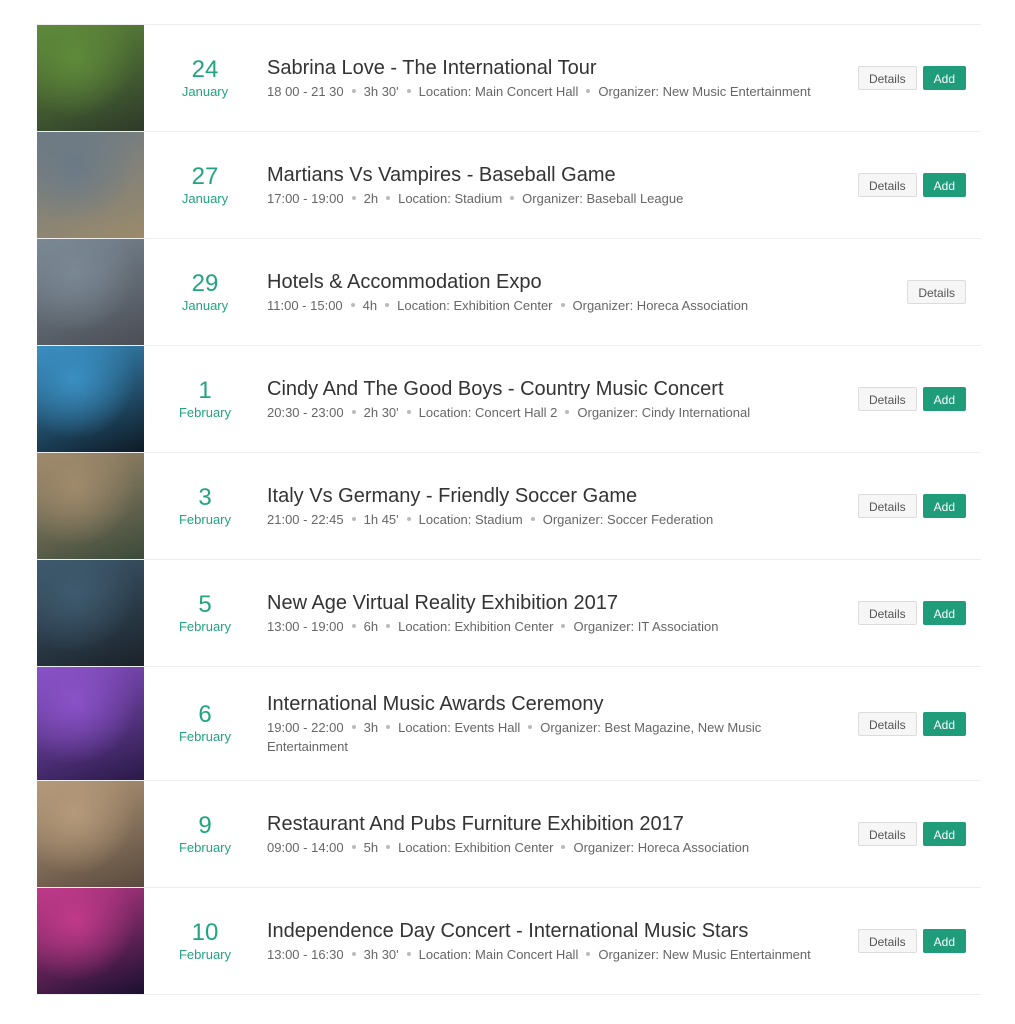 The height and width of the screenshot is (1024, 1015). What do you see at coordinates (661, 847) in the screenshot?
I see `event-organizer: Organizer: Horeca Association` at bounding box center [661, 847].